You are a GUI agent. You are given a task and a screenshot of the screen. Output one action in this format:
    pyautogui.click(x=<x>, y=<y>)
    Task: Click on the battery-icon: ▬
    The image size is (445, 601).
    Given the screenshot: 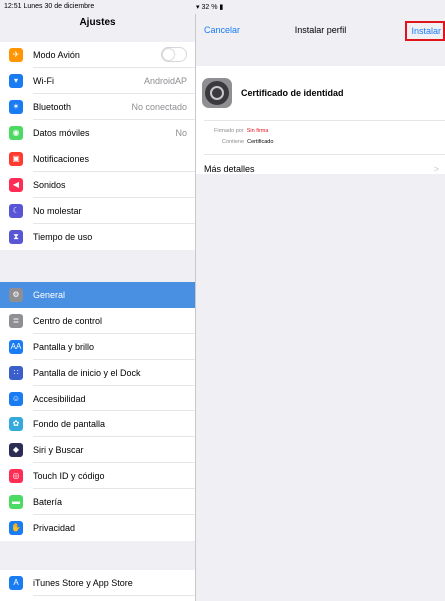 What is the action you would take?
    pyautogui.click(x=16, y=502)
    